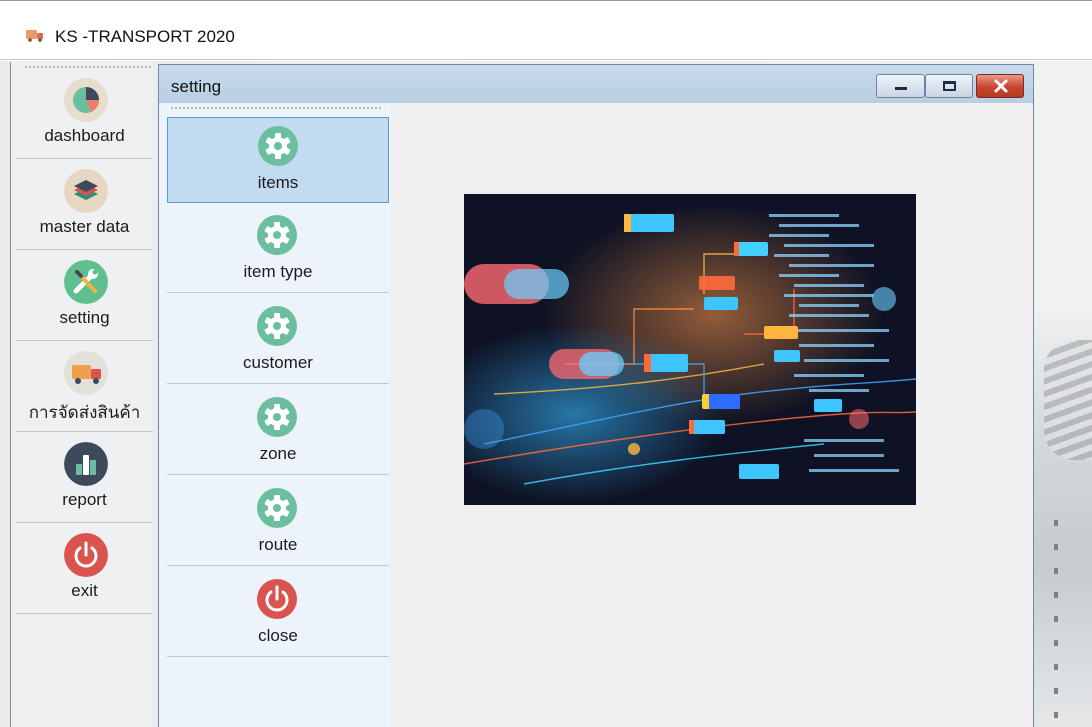  What do you see at coordinates (278, 544) in the screenshot?
I see `setting-item-label: route` at bounding box center [278, 544].